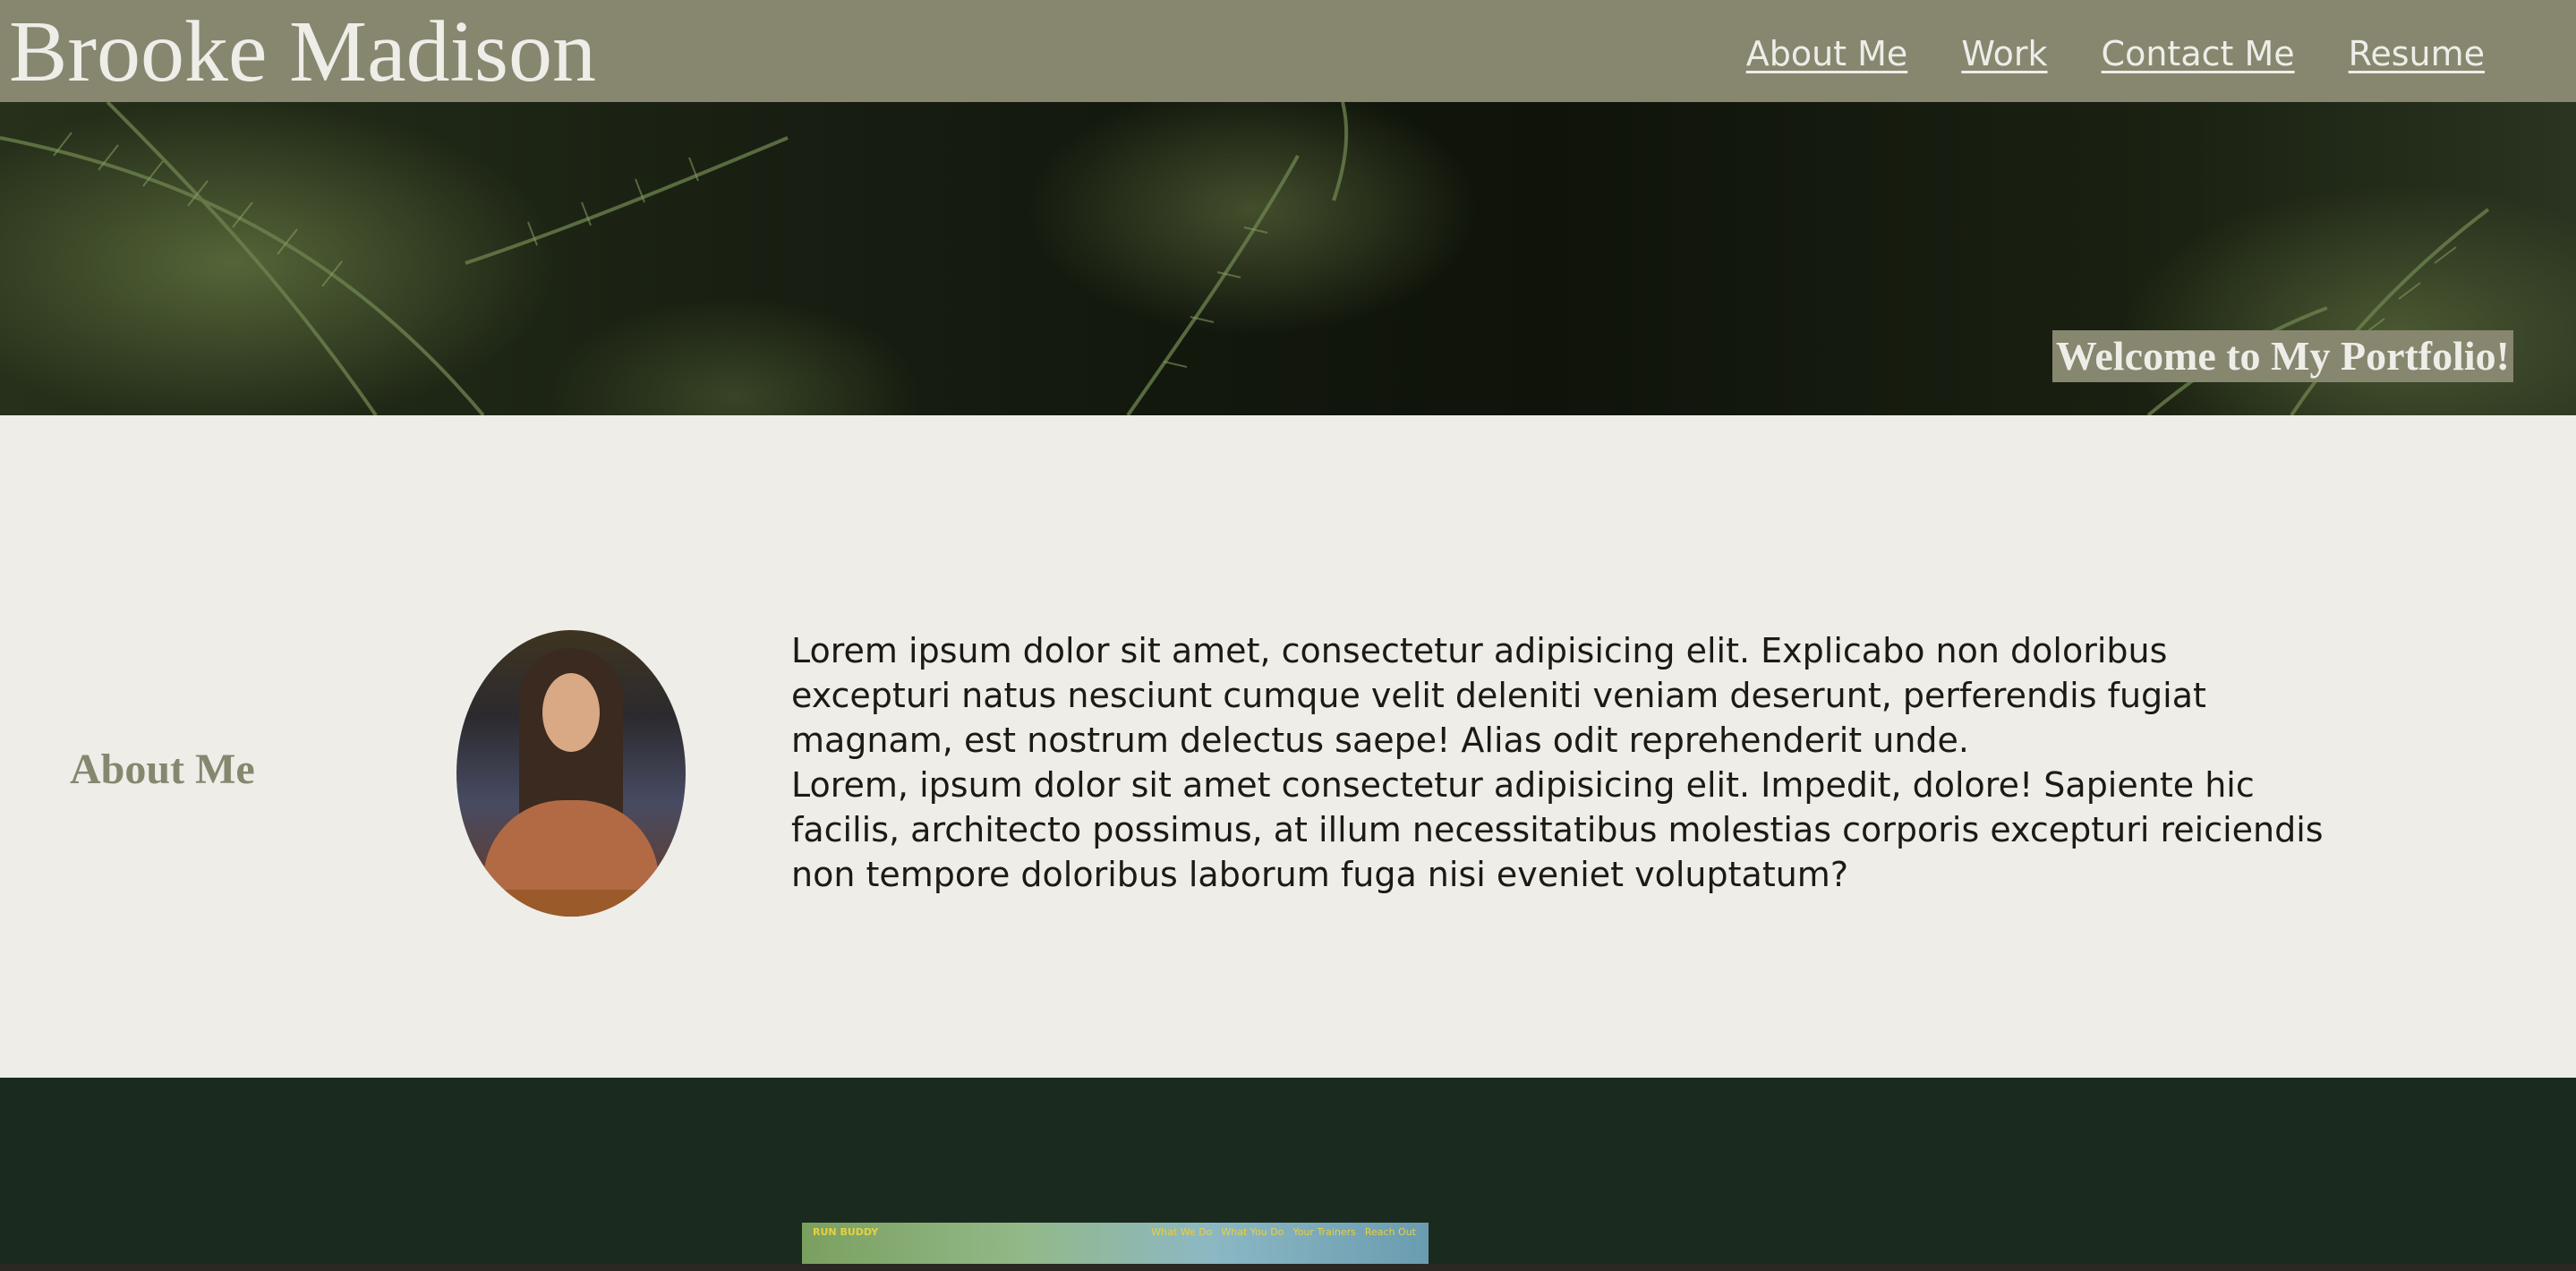 Image resolution: width=2576 pixels, height=1271 pixels. What do you see at coordinates (162, 769) in the screenshot?
I see `about-heading: About Me` at bounding box center [162, 769].